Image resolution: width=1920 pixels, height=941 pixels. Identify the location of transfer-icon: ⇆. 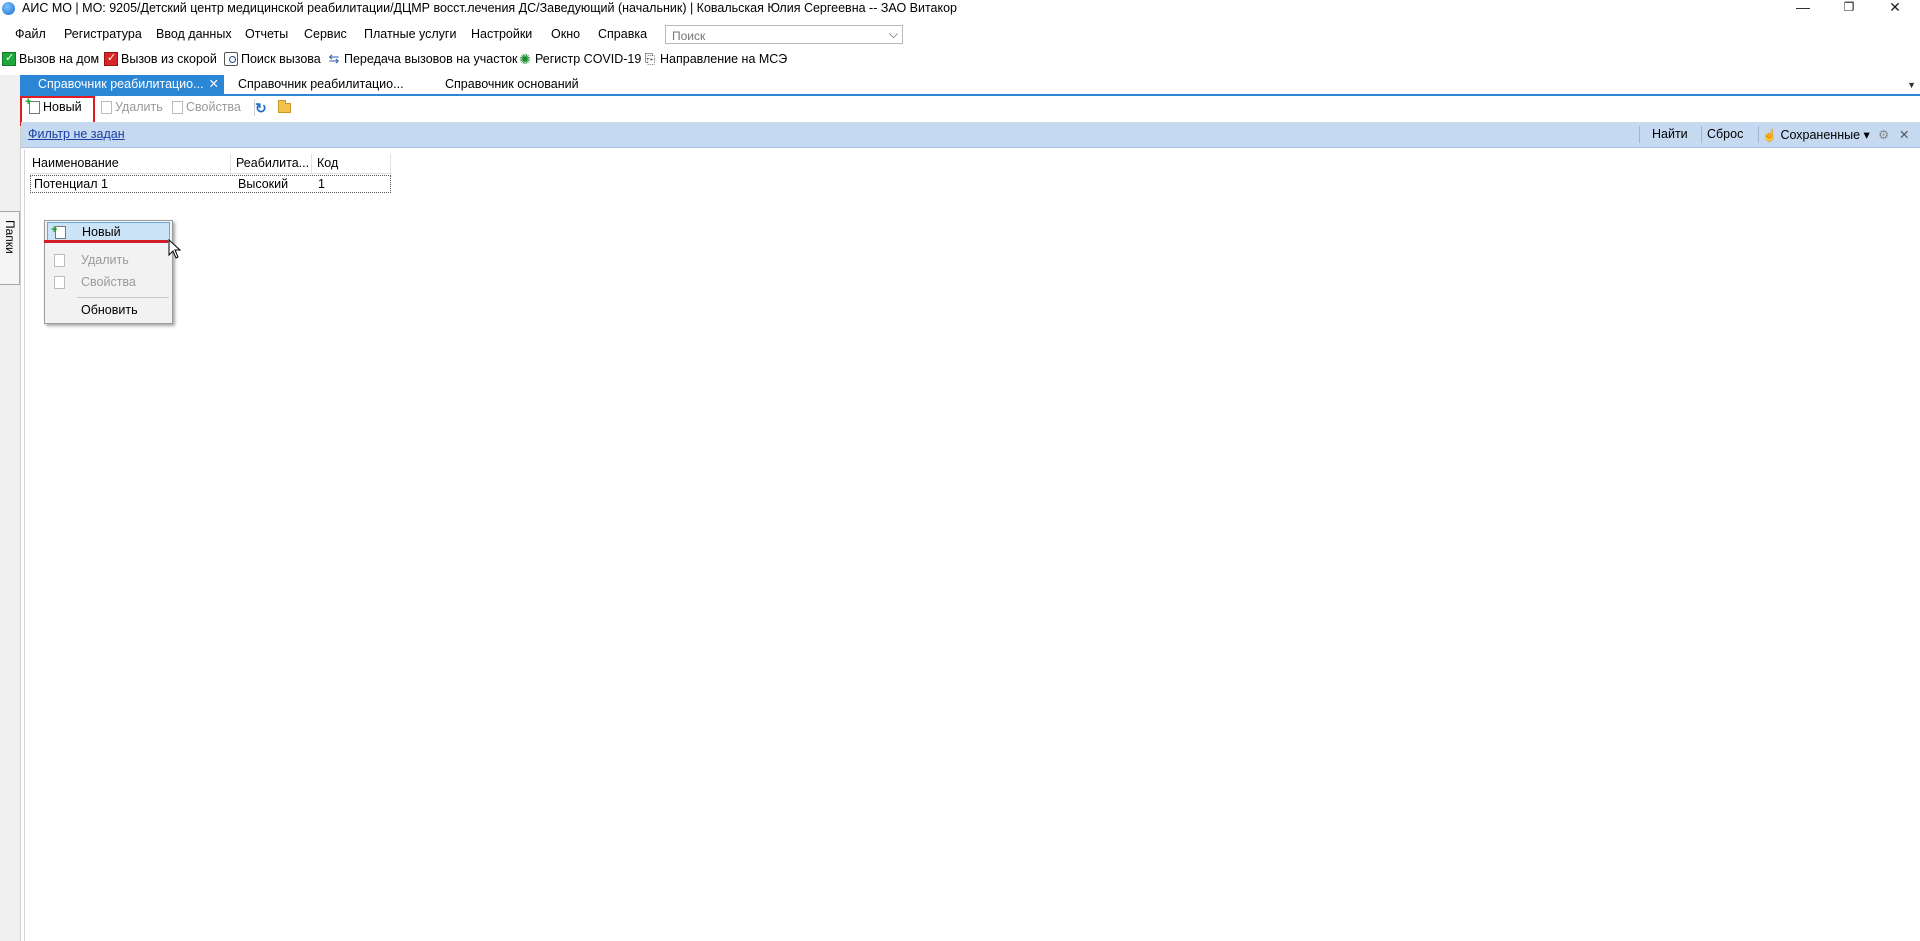
(334, 58).